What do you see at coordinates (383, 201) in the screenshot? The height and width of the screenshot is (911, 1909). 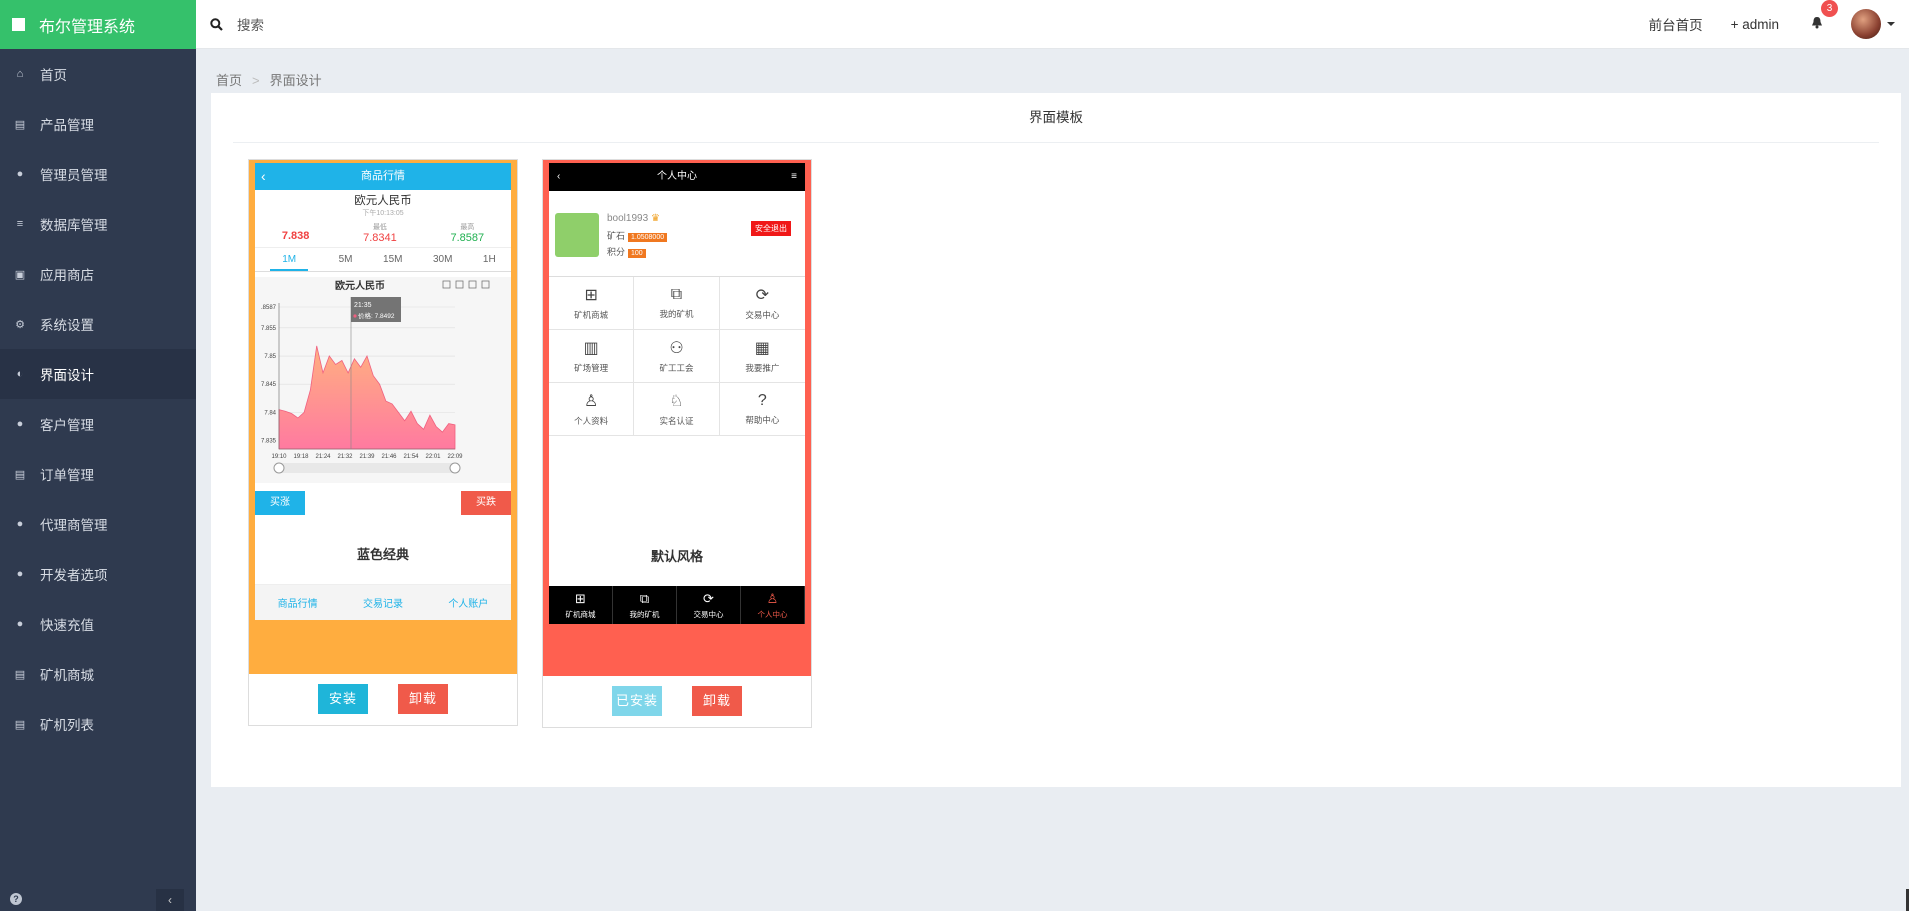 I see `symbol-name: 欧元人民币` at bounding box center [383, 201].